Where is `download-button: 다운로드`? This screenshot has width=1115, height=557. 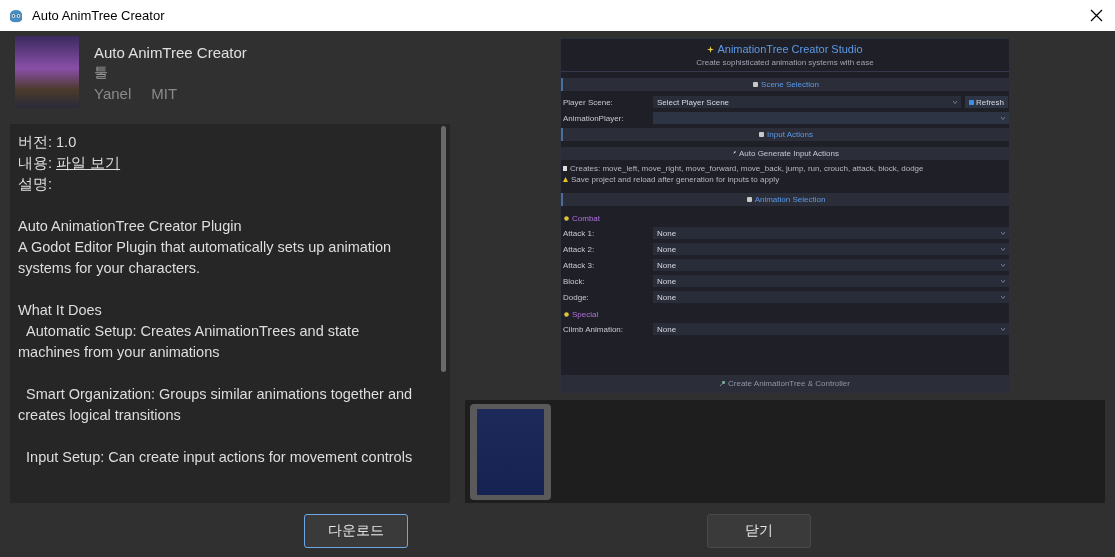
download-button: 다운로드 is located at coordinates (356, 530).